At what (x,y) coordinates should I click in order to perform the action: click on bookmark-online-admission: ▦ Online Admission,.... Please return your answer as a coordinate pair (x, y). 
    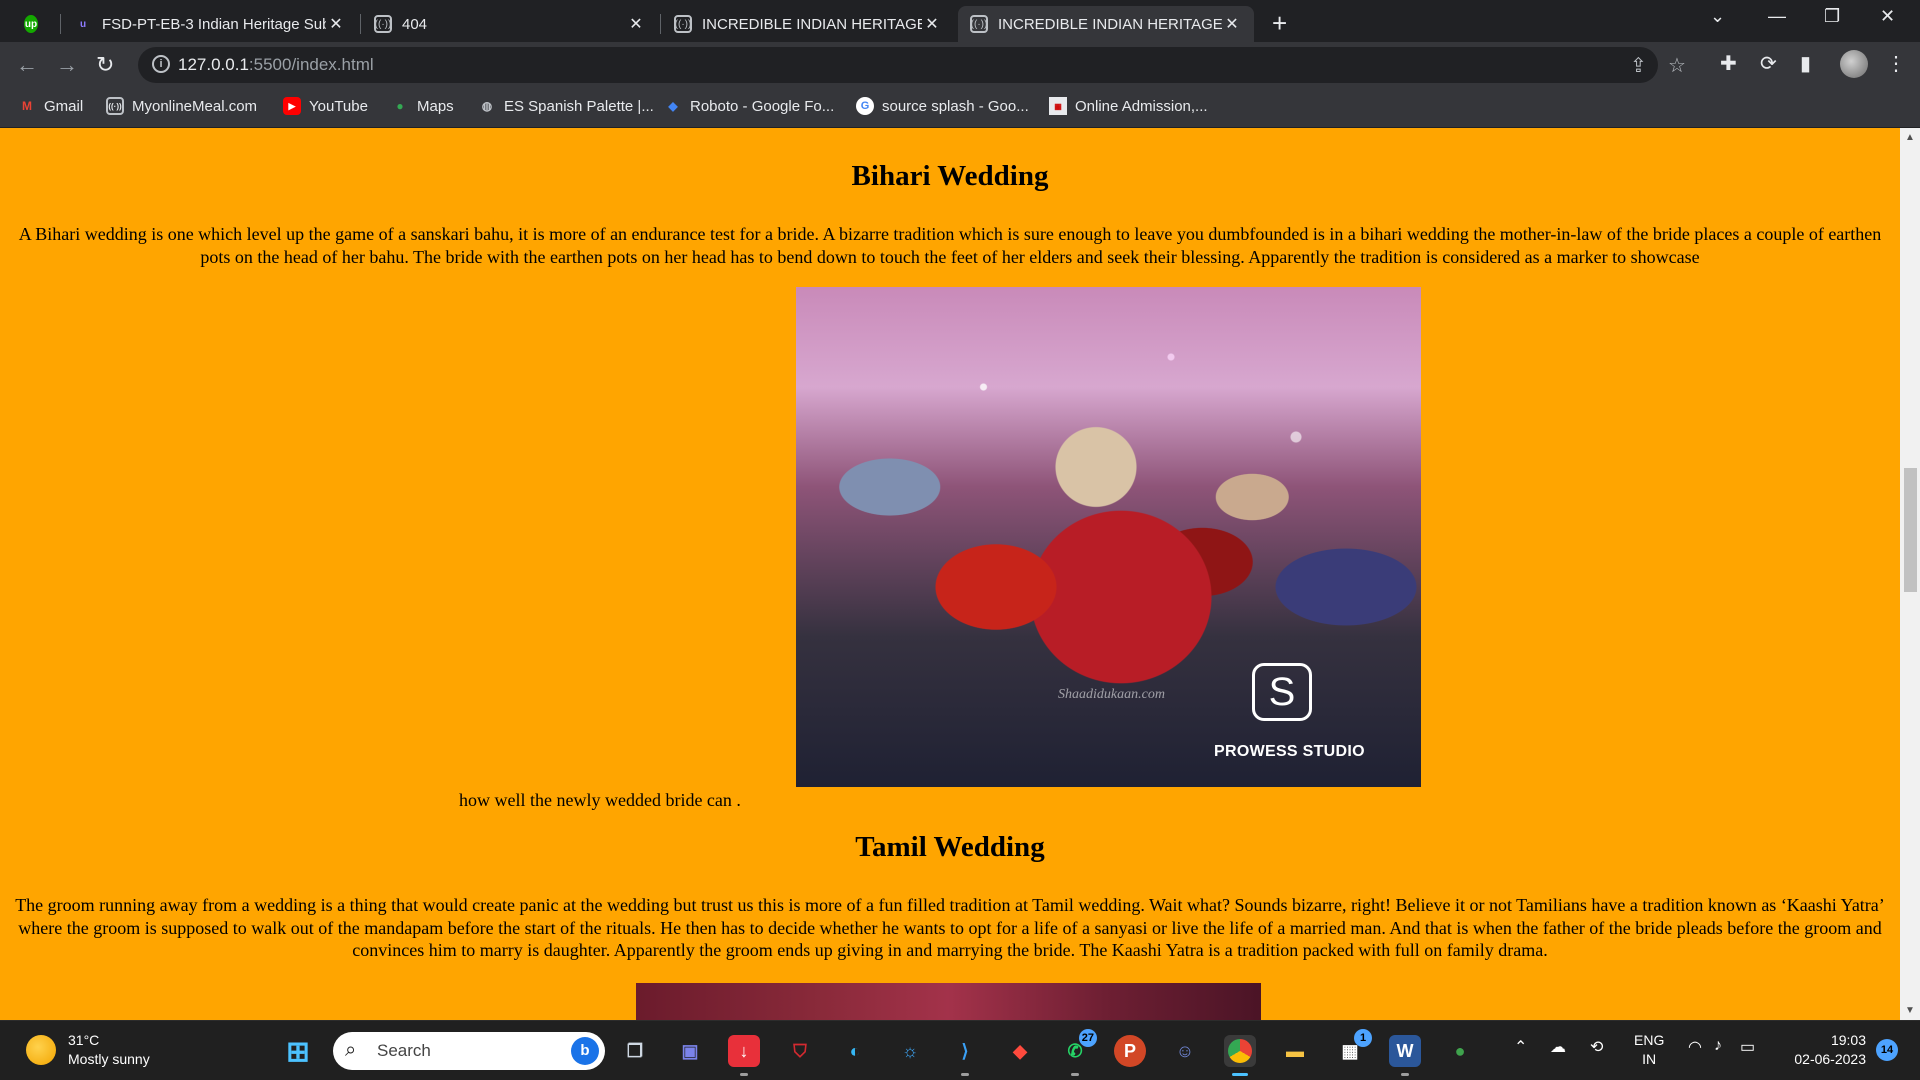
    Looking at the image, I should click on (1128, 106).